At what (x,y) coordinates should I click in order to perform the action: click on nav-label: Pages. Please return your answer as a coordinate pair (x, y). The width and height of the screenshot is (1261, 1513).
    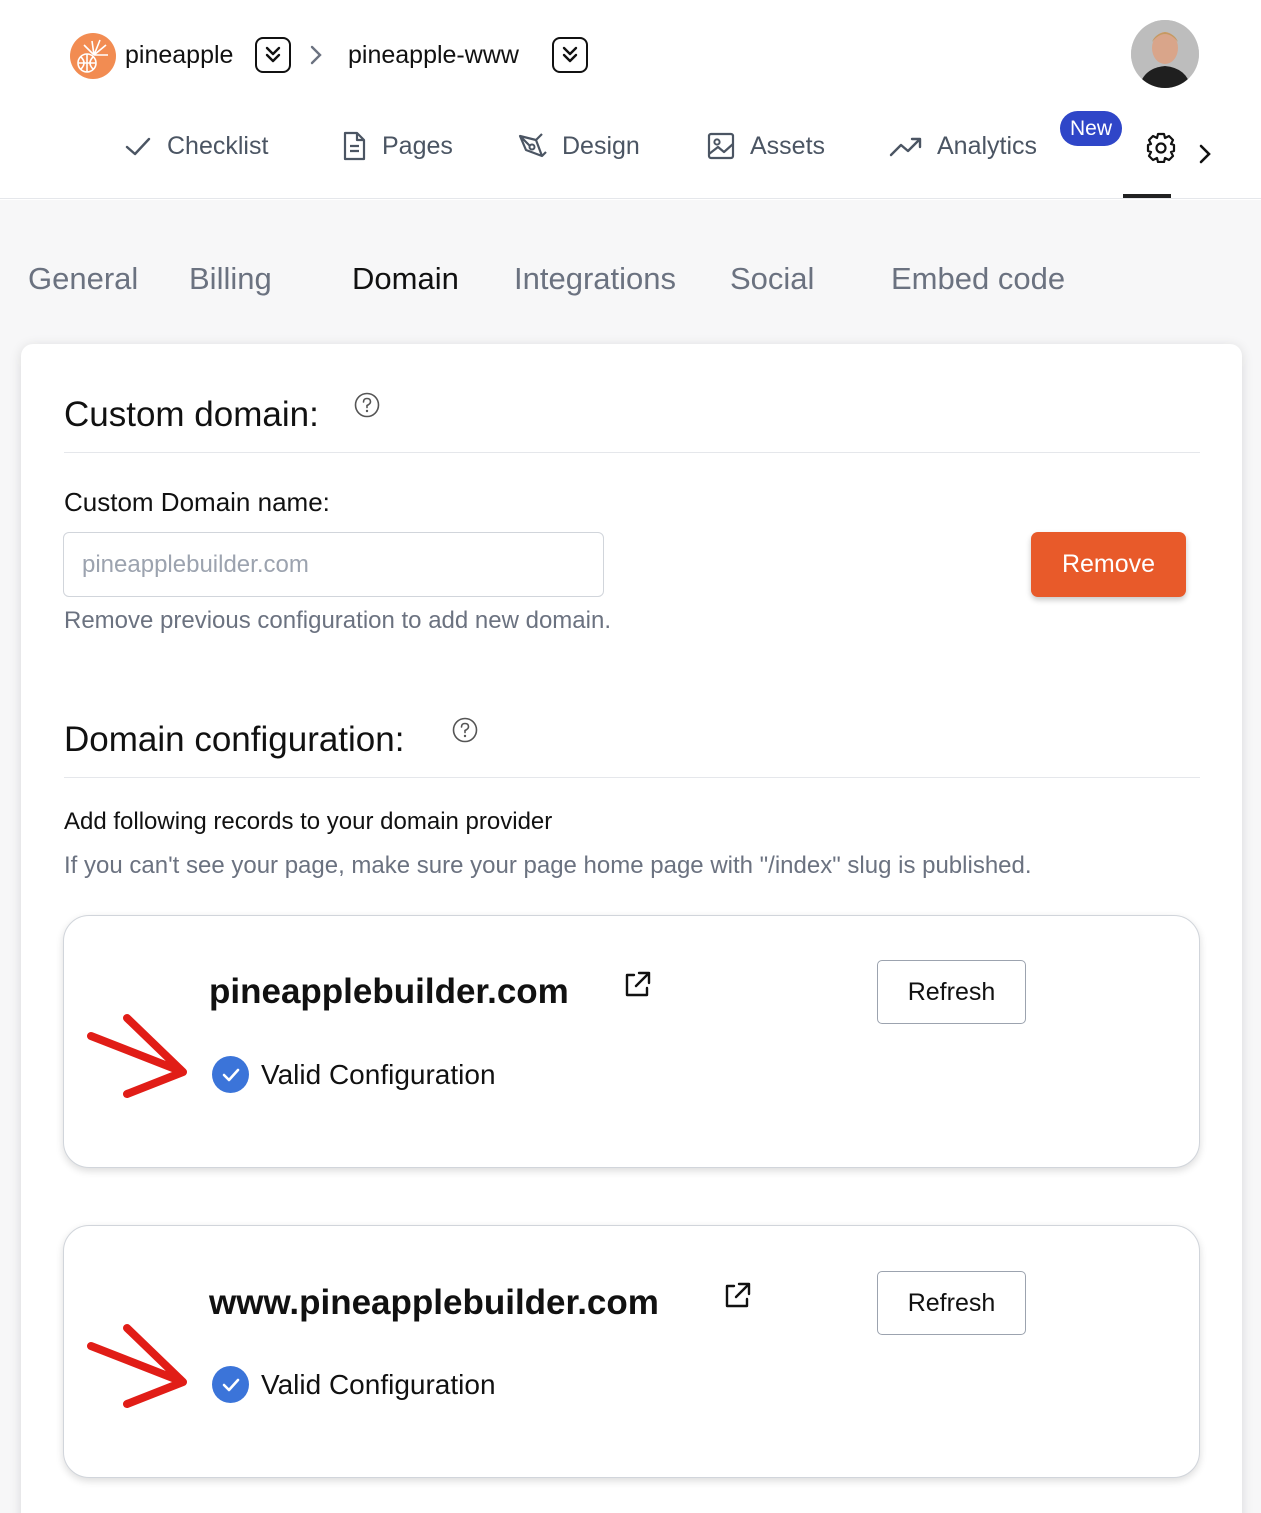
    Looking at the image, I should click on (417, 145).